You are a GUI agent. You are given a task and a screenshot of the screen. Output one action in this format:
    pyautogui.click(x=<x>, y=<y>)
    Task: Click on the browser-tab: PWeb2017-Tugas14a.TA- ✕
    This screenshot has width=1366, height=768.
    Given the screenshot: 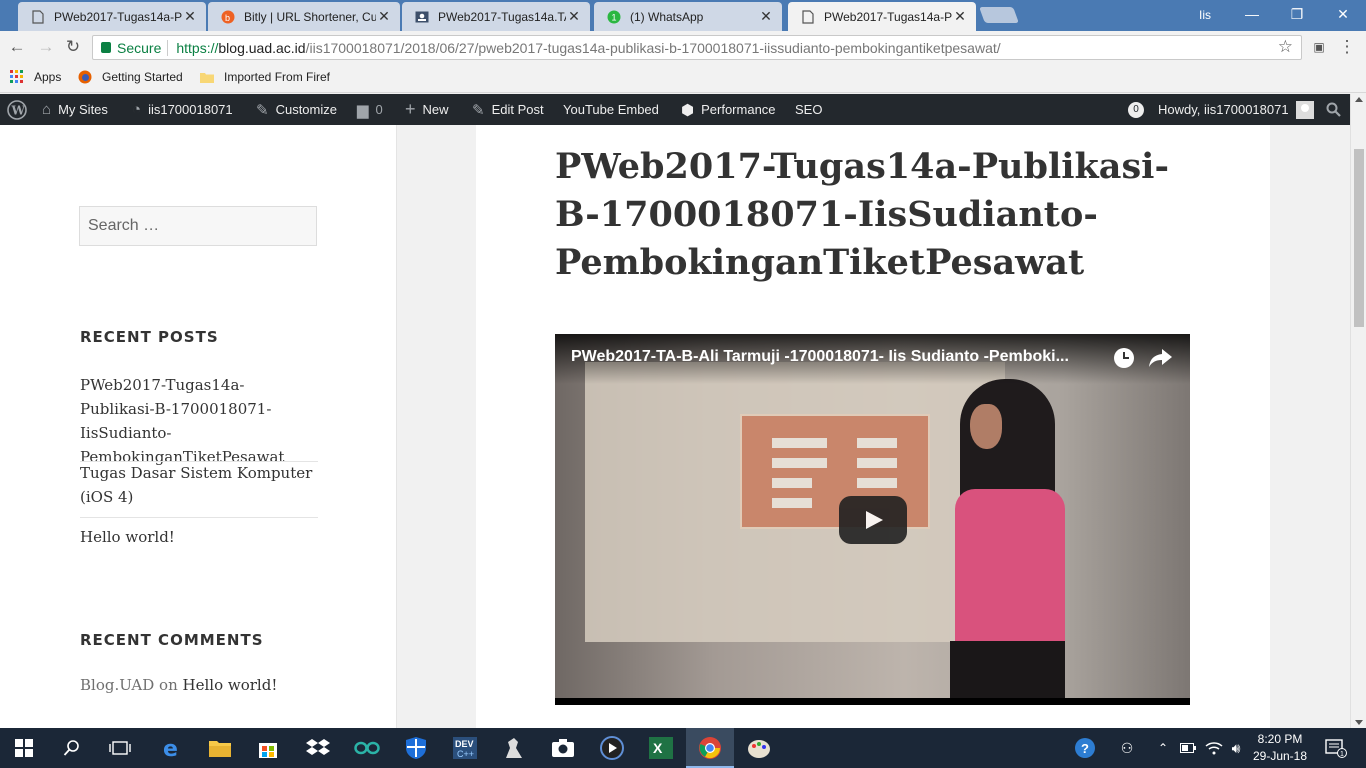 What is the action you would take?
    pyautogui.click(x=496, y=16)
    